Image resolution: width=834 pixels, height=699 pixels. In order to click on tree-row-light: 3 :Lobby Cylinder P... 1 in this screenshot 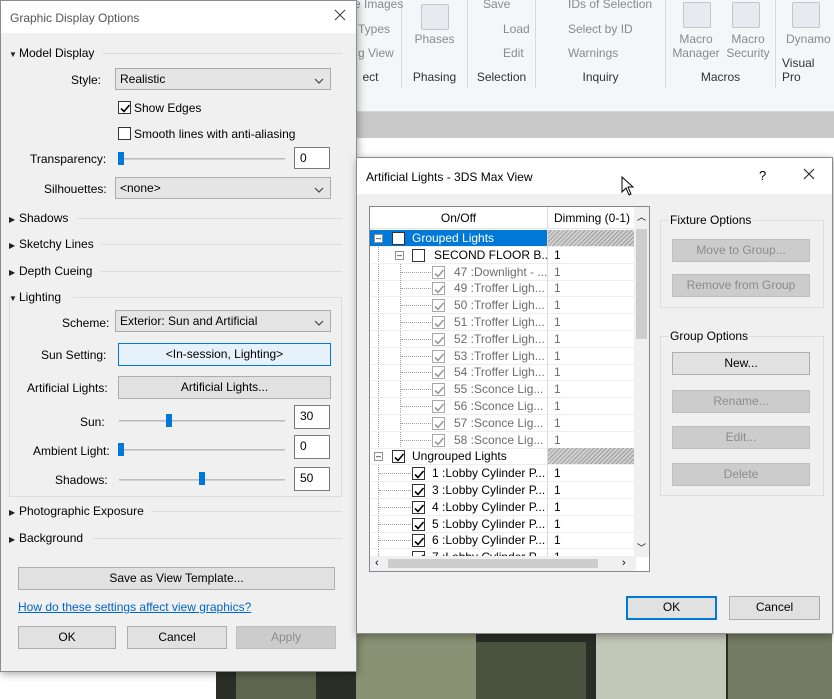, I will do `click(503, 490)`.